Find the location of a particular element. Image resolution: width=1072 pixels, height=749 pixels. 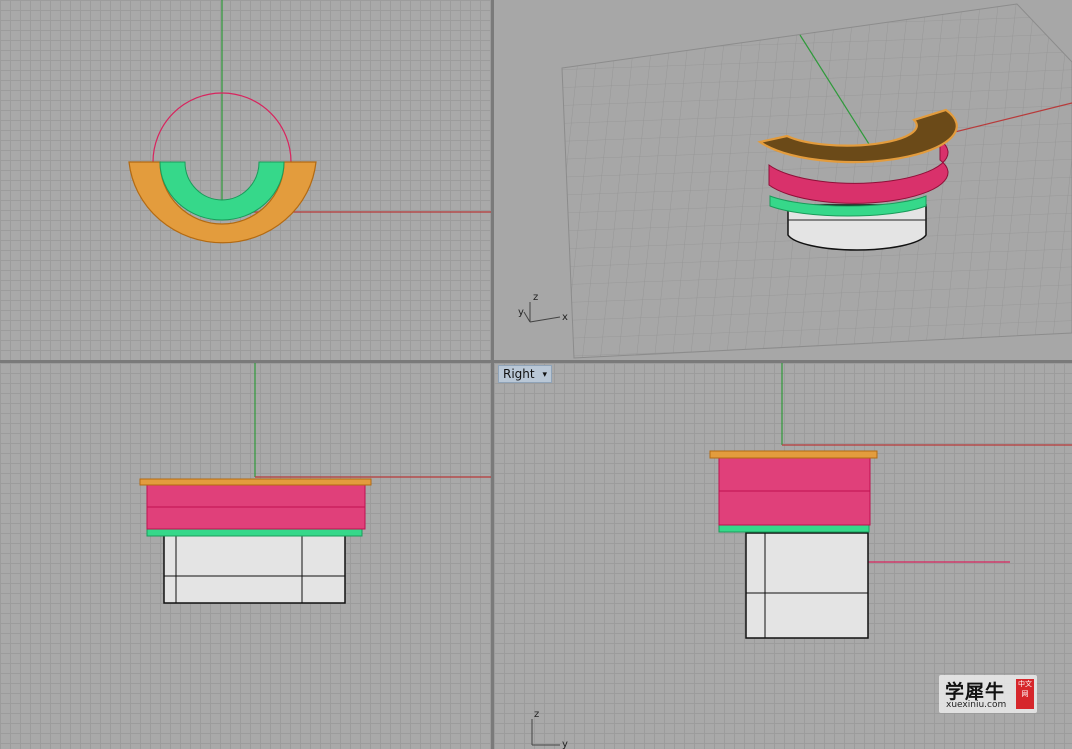

watermark-logo: 学犀牛 xuexiniu.com 中文网 is located at coordinates (988, 694).